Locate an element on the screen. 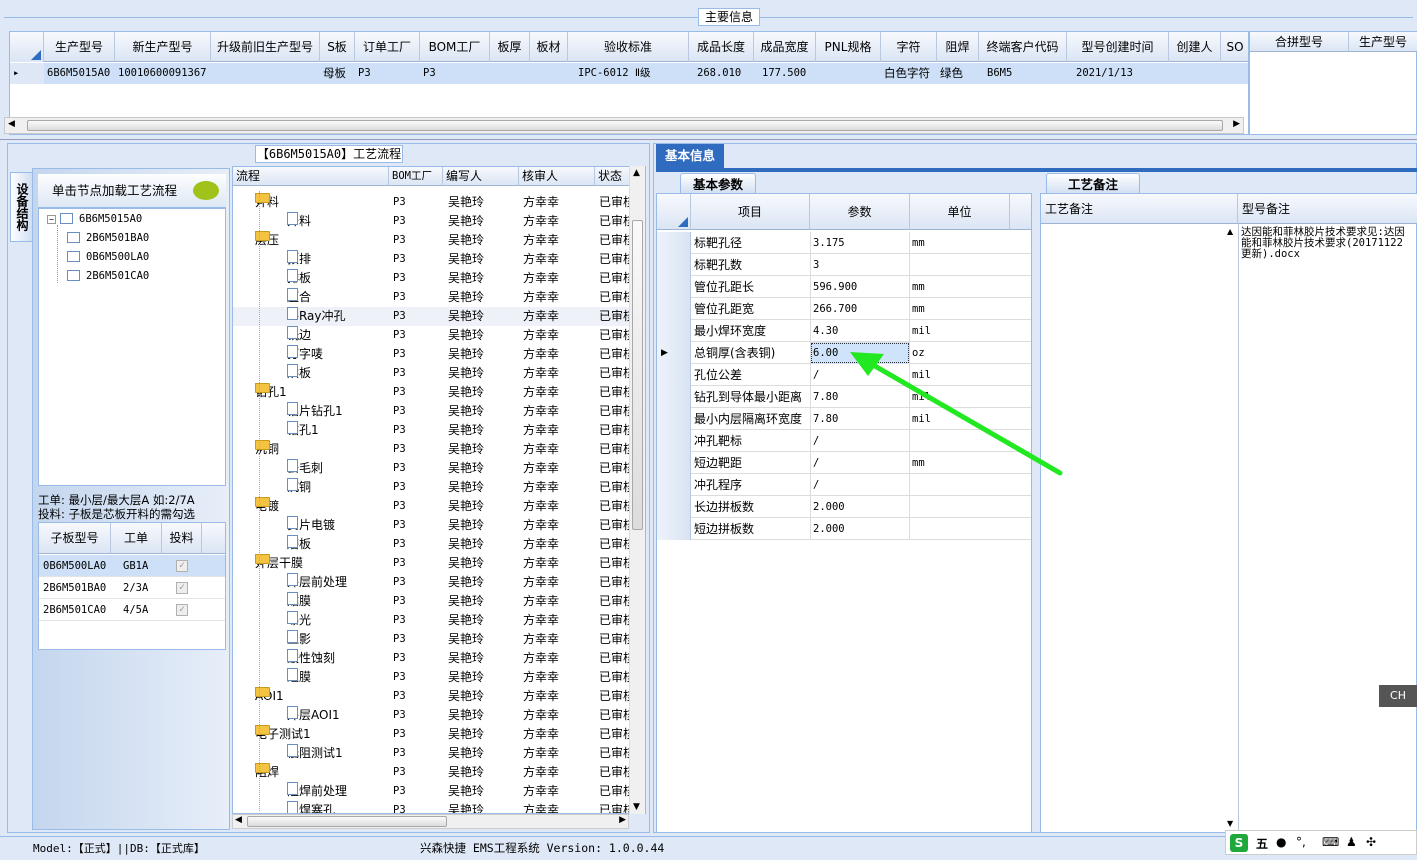 The height and width of the screenshot is (860, 1417). flow-step-row: 退膜P3吴艳玲方幸幸已审核 is located at coordinates (433, 677).